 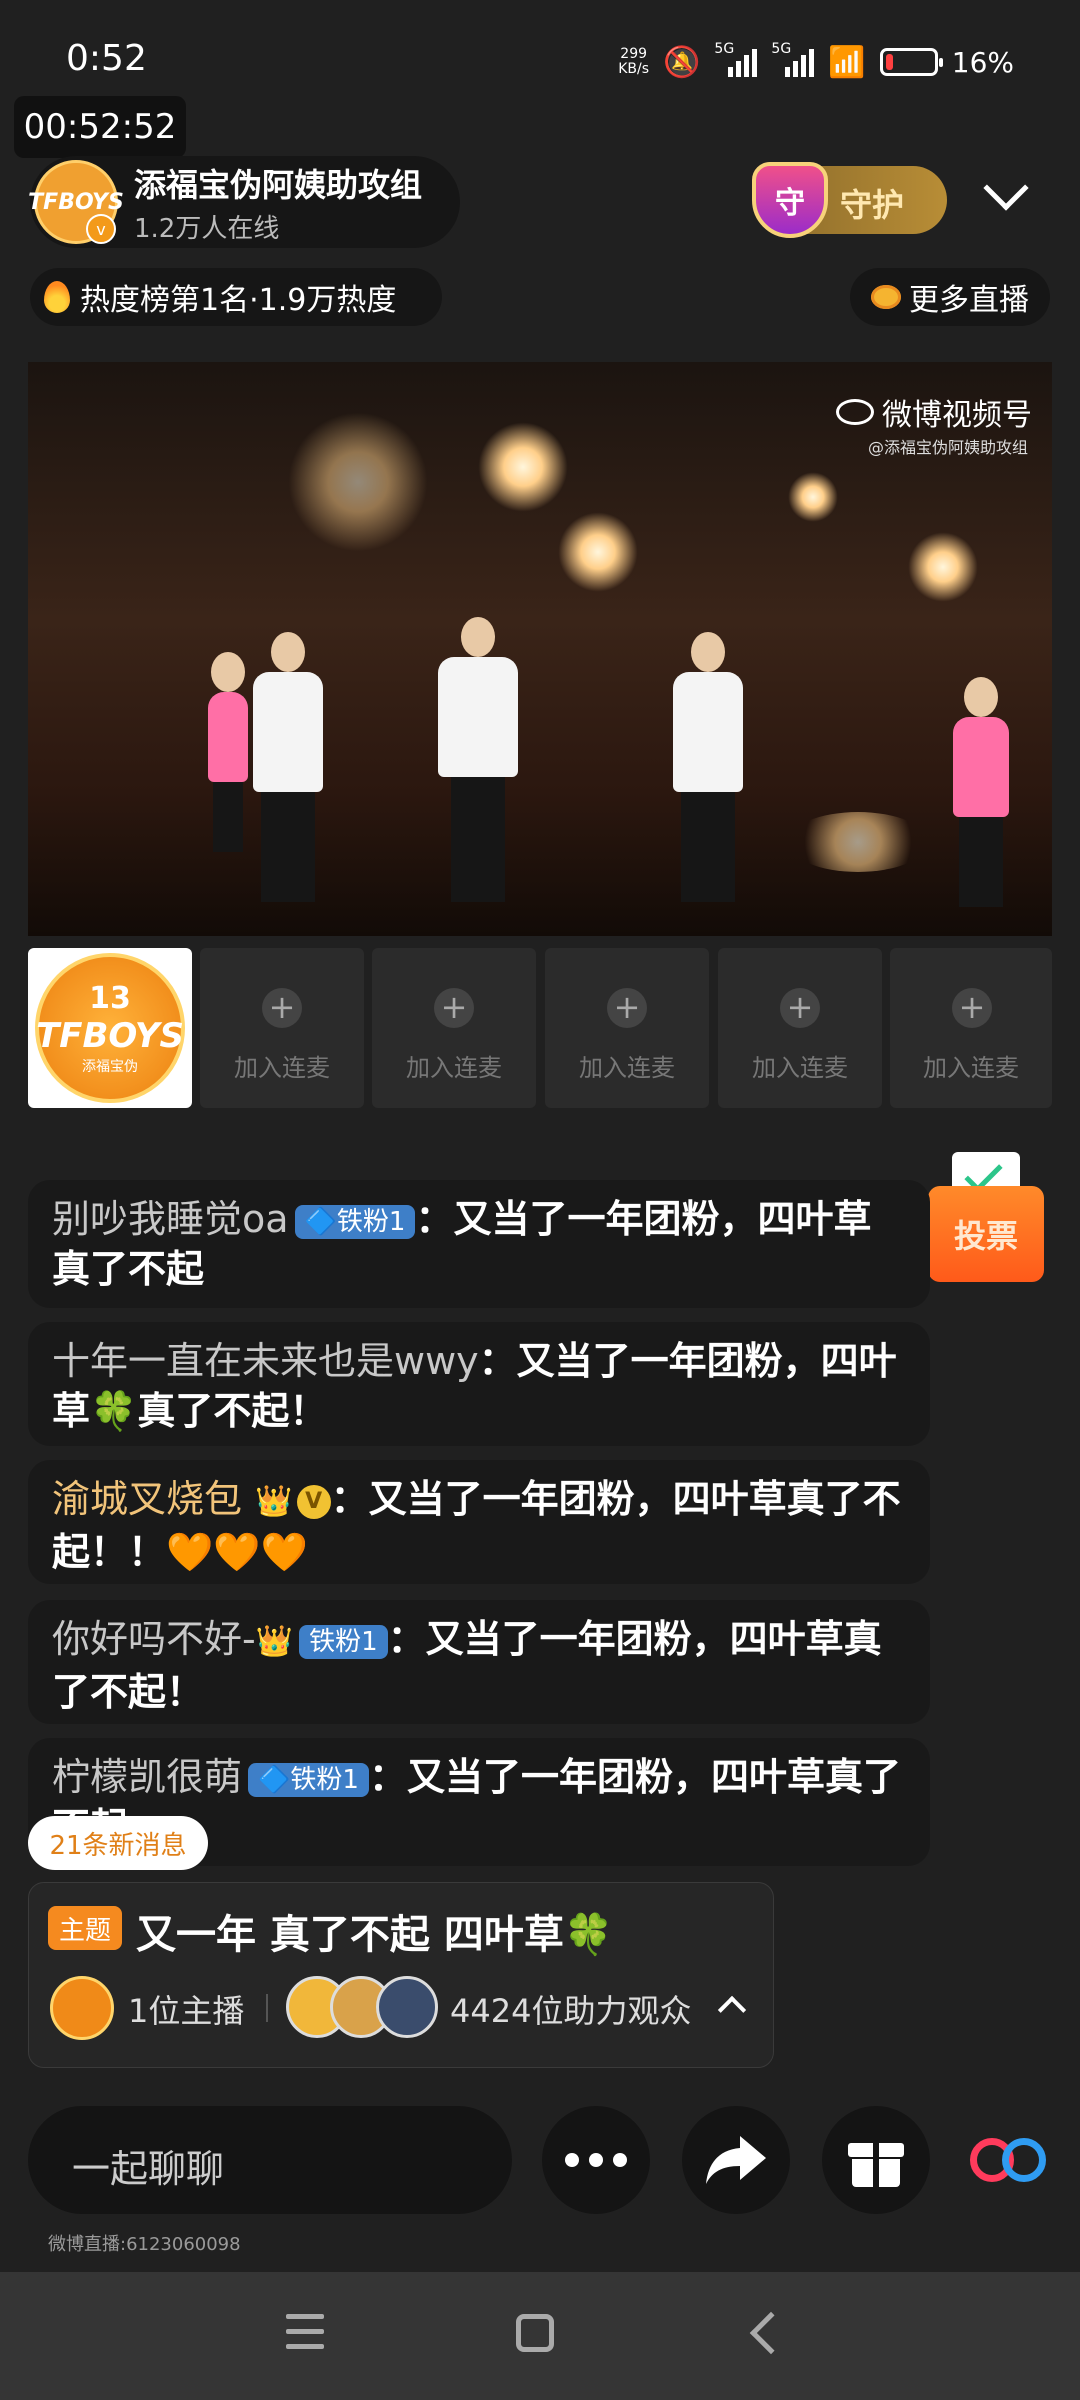 I want to click on topic-host-avatar, so click(x=82, y=2008).